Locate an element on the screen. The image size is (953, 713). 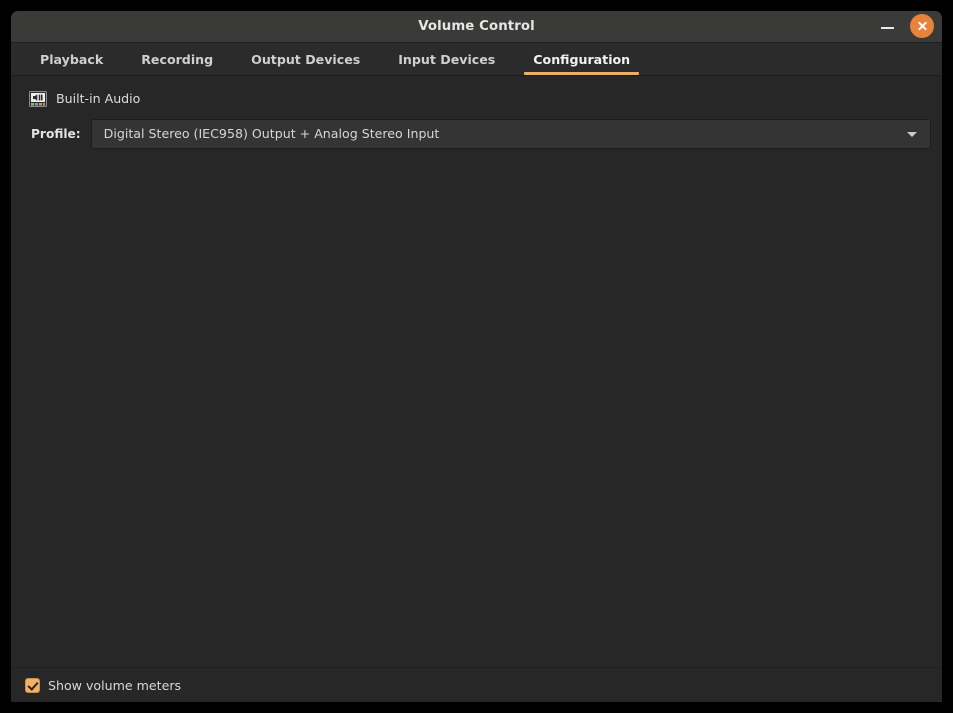
tab-playback: Playback is located at coordinates (71, 59).